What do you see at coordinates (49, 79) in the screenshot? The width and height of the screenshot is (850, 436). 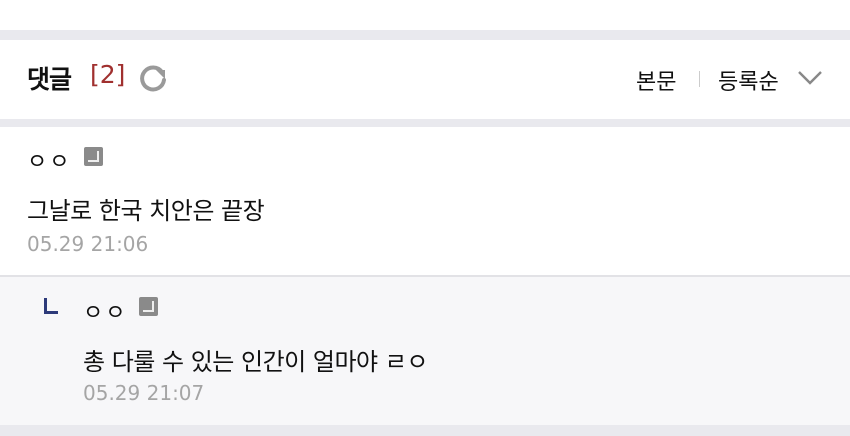 I see `comment-title: 댓글` at bounding box center [49, 79].